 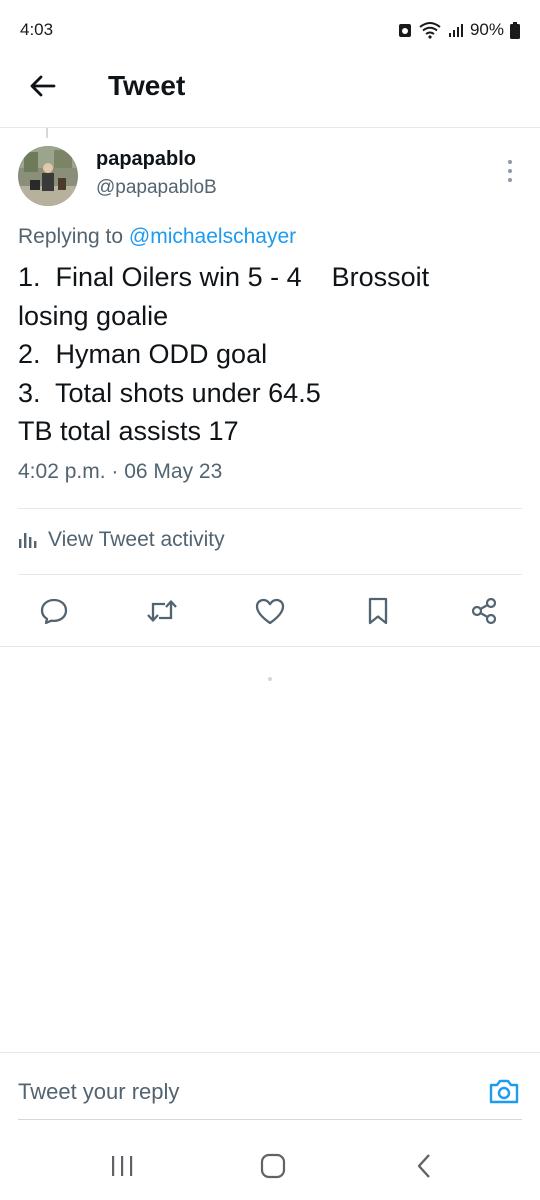 I want to click on notification-icon, so click(x=404, y=30).